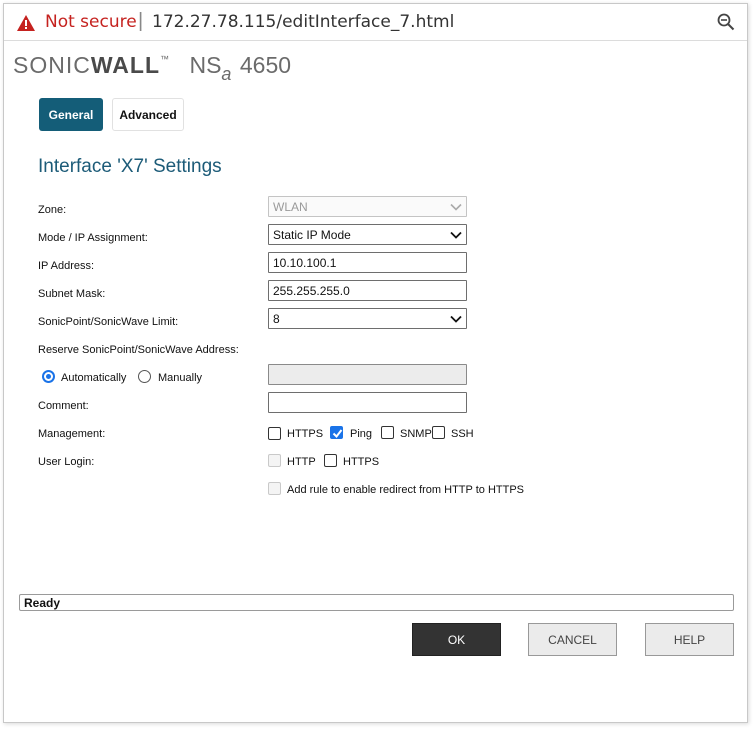 The image size is (756, 731). I want to click on zone-value: WLAN, so click(290, 206).